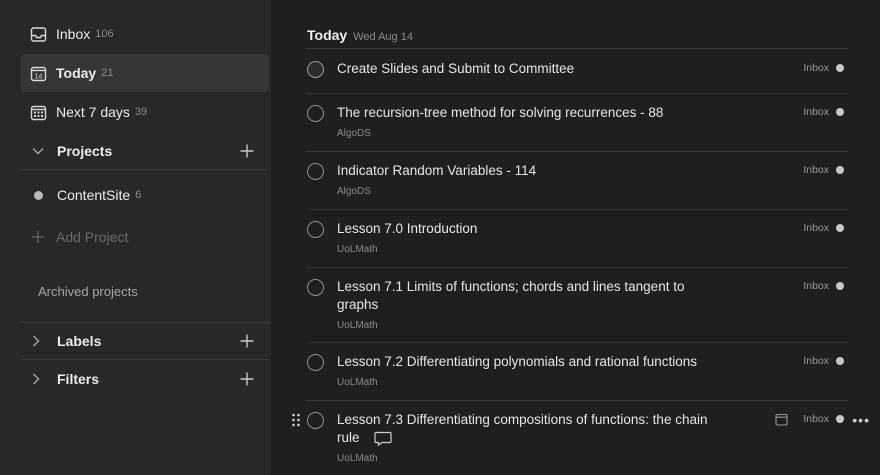 This screenshot has width=880, height=475. I want to click on add-label-plus-icon, so click(247, 341).